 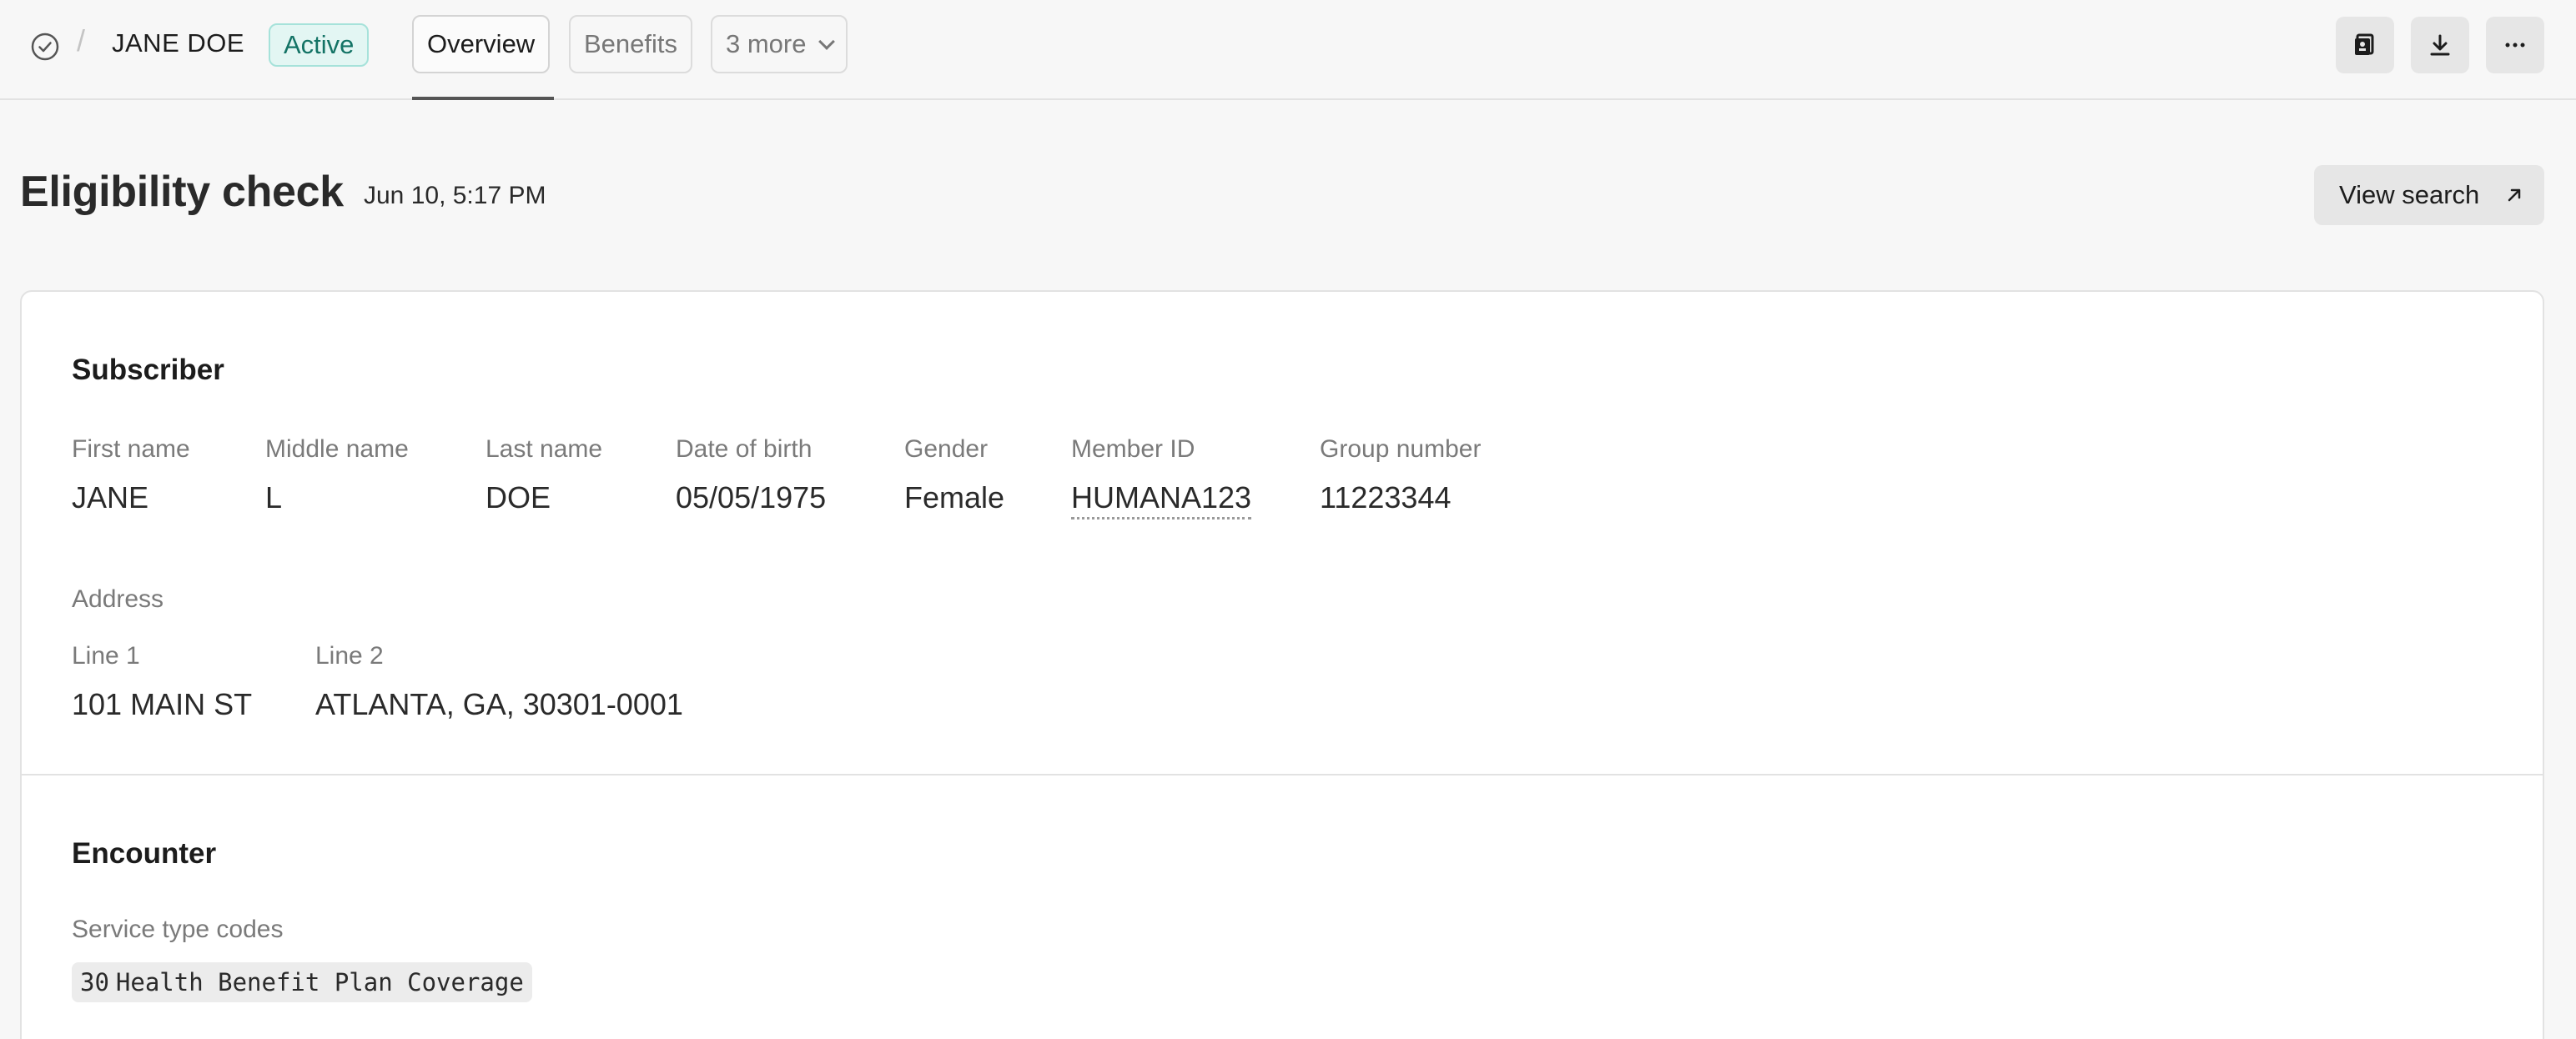 I want to click on date-of-birth-label: Date of birth, so click(x=744, y=449).